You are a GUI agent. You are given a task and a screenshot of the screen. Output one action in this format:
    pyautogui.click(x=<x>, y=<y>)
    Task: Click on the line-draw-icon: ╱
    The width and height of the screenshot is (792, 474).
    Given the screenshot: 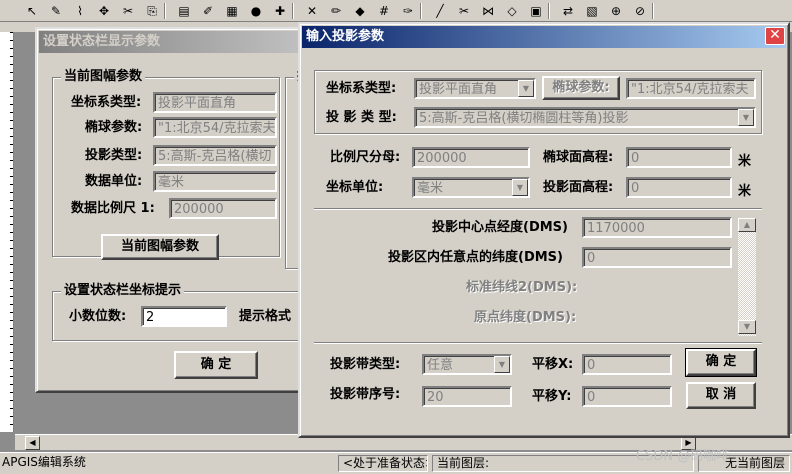 What is the action you would take?
    pyautogui.click(x=440, y=11)
    